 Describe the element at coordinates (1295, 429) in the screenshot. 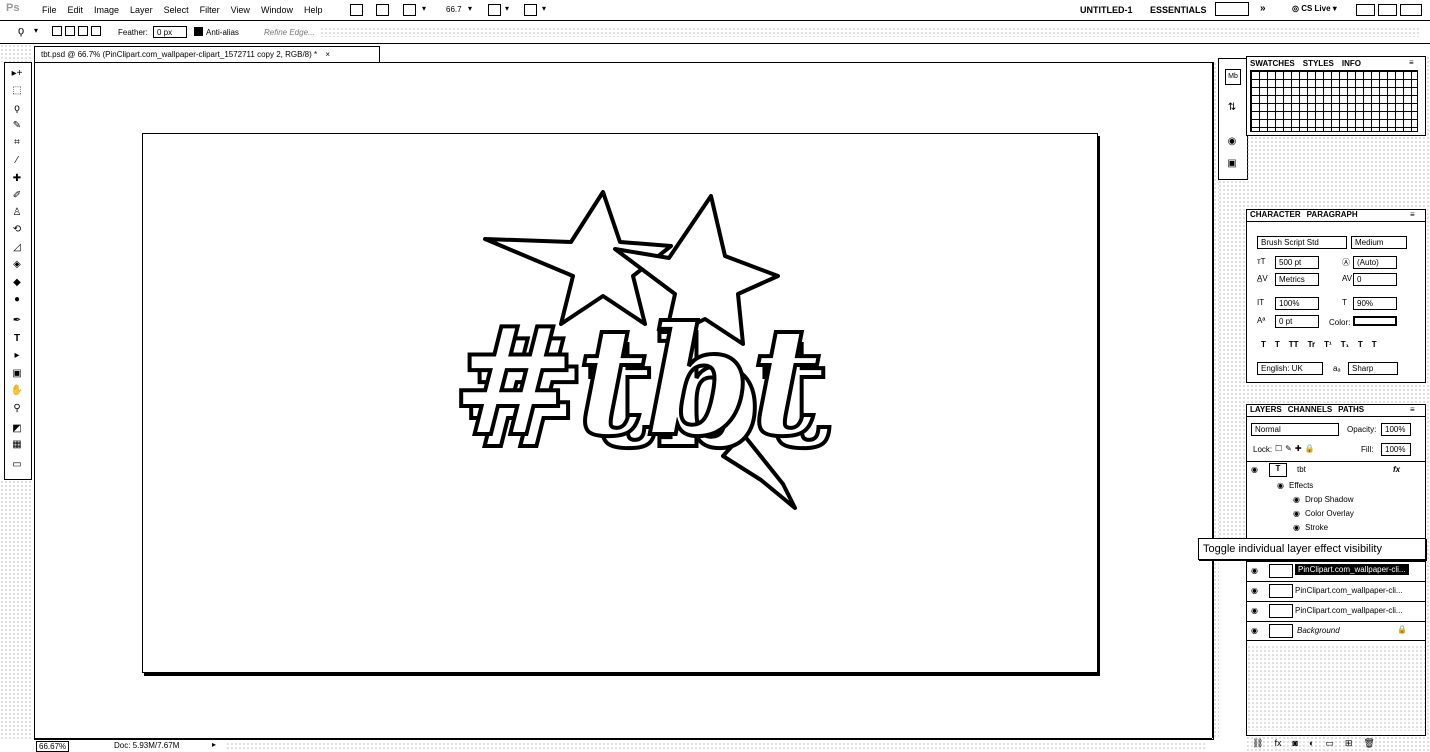

I see `blend-mode-select: Normal` at that location.